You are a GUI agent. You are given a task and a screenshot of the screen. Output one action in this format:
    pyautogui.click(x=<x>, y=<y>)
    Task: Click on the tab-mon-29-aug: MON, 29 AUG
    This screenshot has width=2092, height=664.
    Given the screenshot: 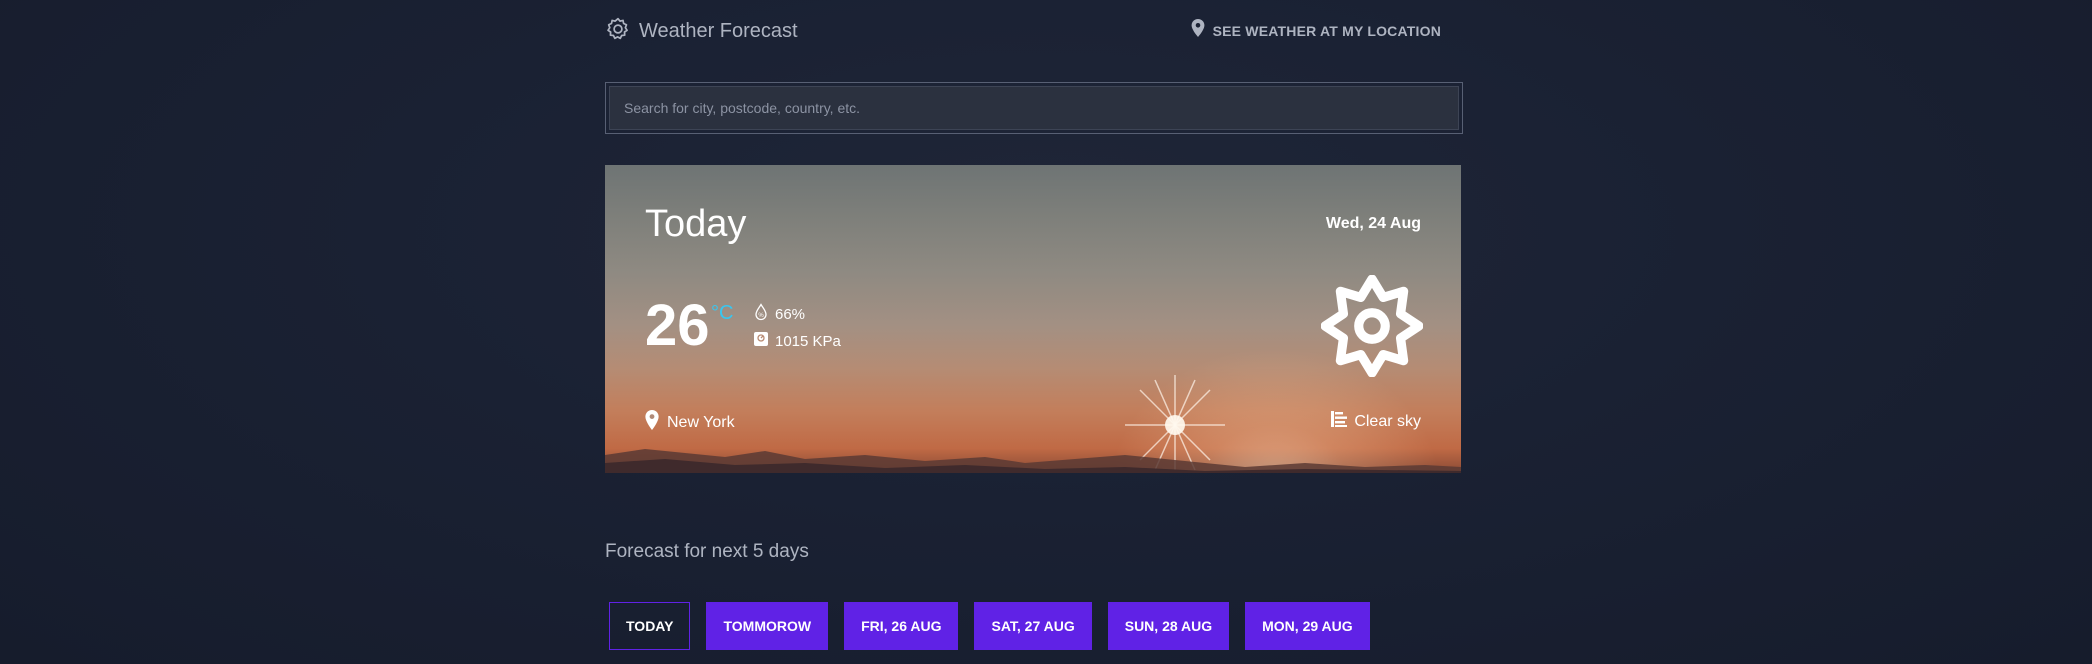 What is the action you would take?
    pyautogui.click(x=1307, y=626)
    